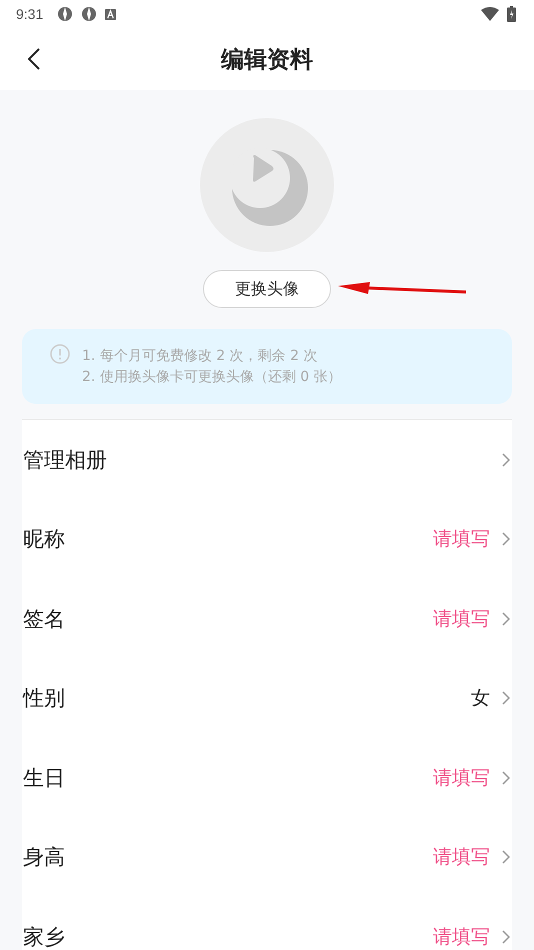 The image size is (534, 950). Describe the element at coordinates (212, 377) in the screenshot. I see `notice-text: 2. 使用换头像卡可更换头像（还剩 0 张）` at that location.